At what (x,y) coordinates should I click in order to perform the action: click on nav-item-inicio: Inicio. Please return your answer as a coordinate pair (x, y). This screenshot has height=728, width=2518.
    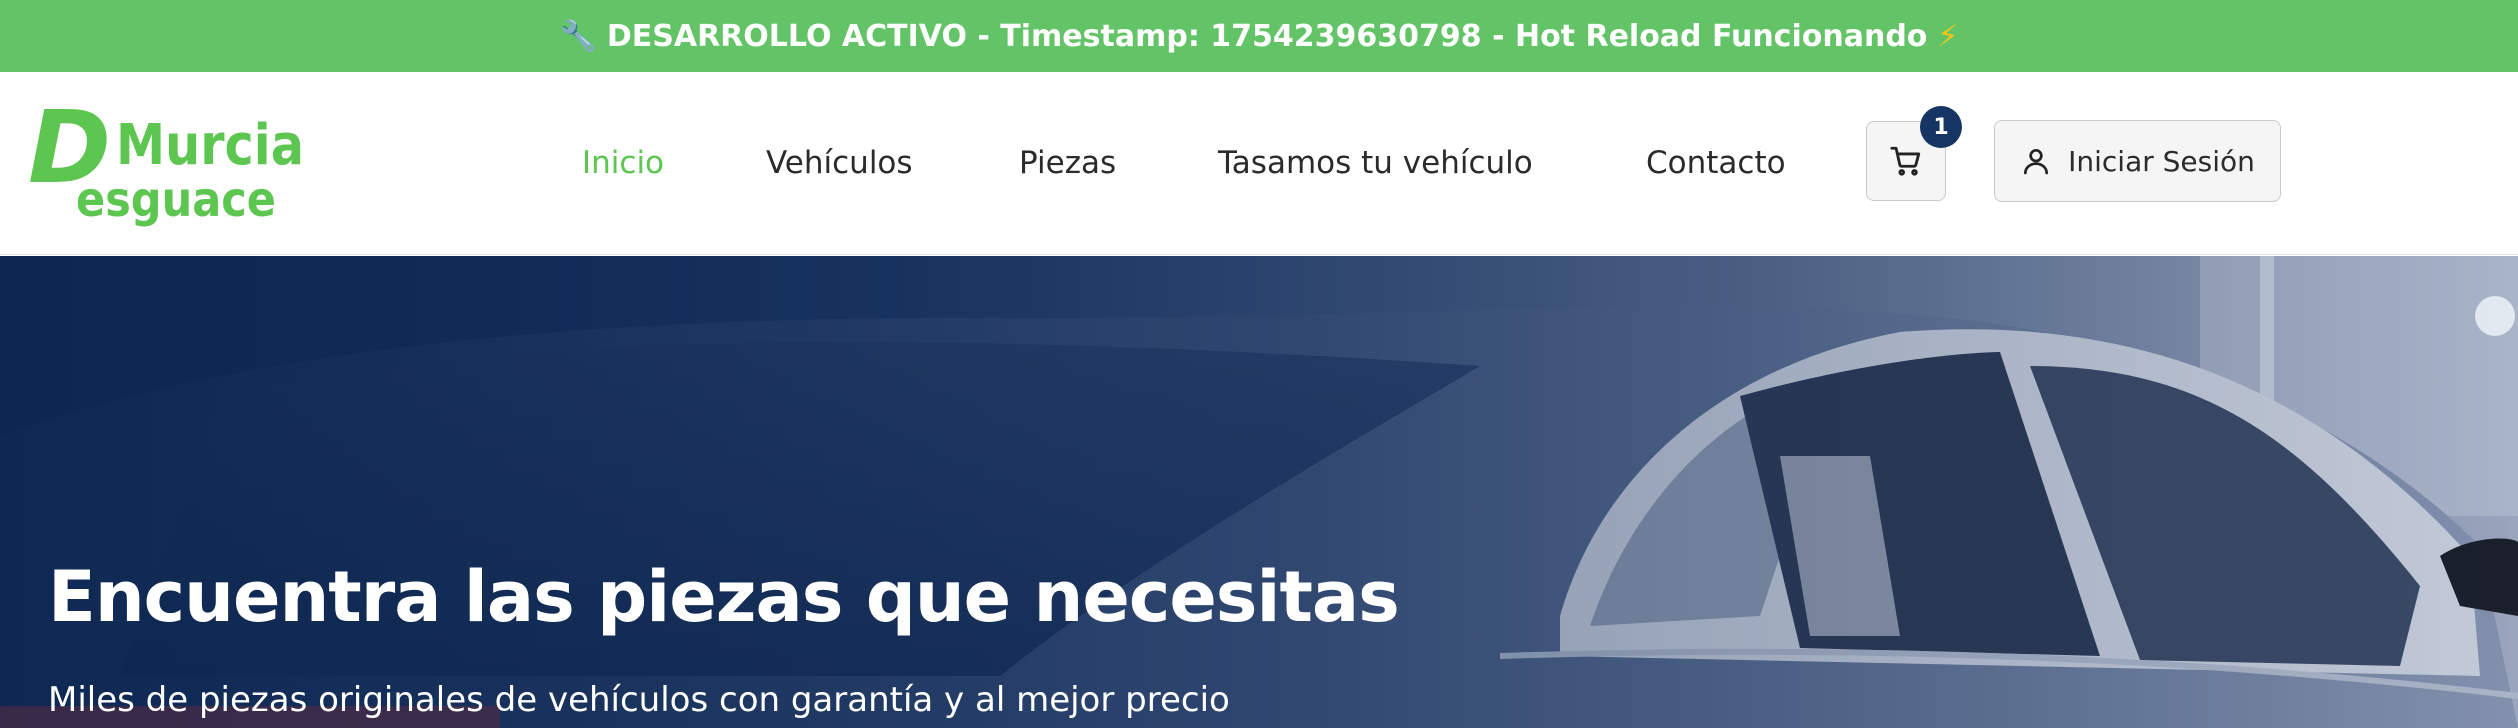
    Looking at the image, I should click on (623, 163).